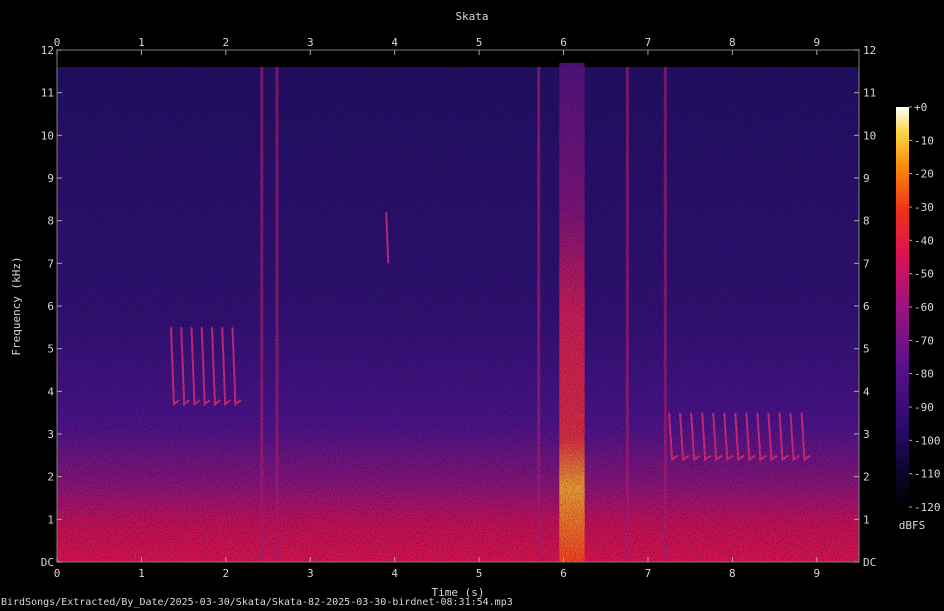 The width and height of the screenshot is (944, 611). What do you see at coordinates (47, 50) in the screenshot?
I see `y-tick-label-left: 12` at bounding box center [47, 50].